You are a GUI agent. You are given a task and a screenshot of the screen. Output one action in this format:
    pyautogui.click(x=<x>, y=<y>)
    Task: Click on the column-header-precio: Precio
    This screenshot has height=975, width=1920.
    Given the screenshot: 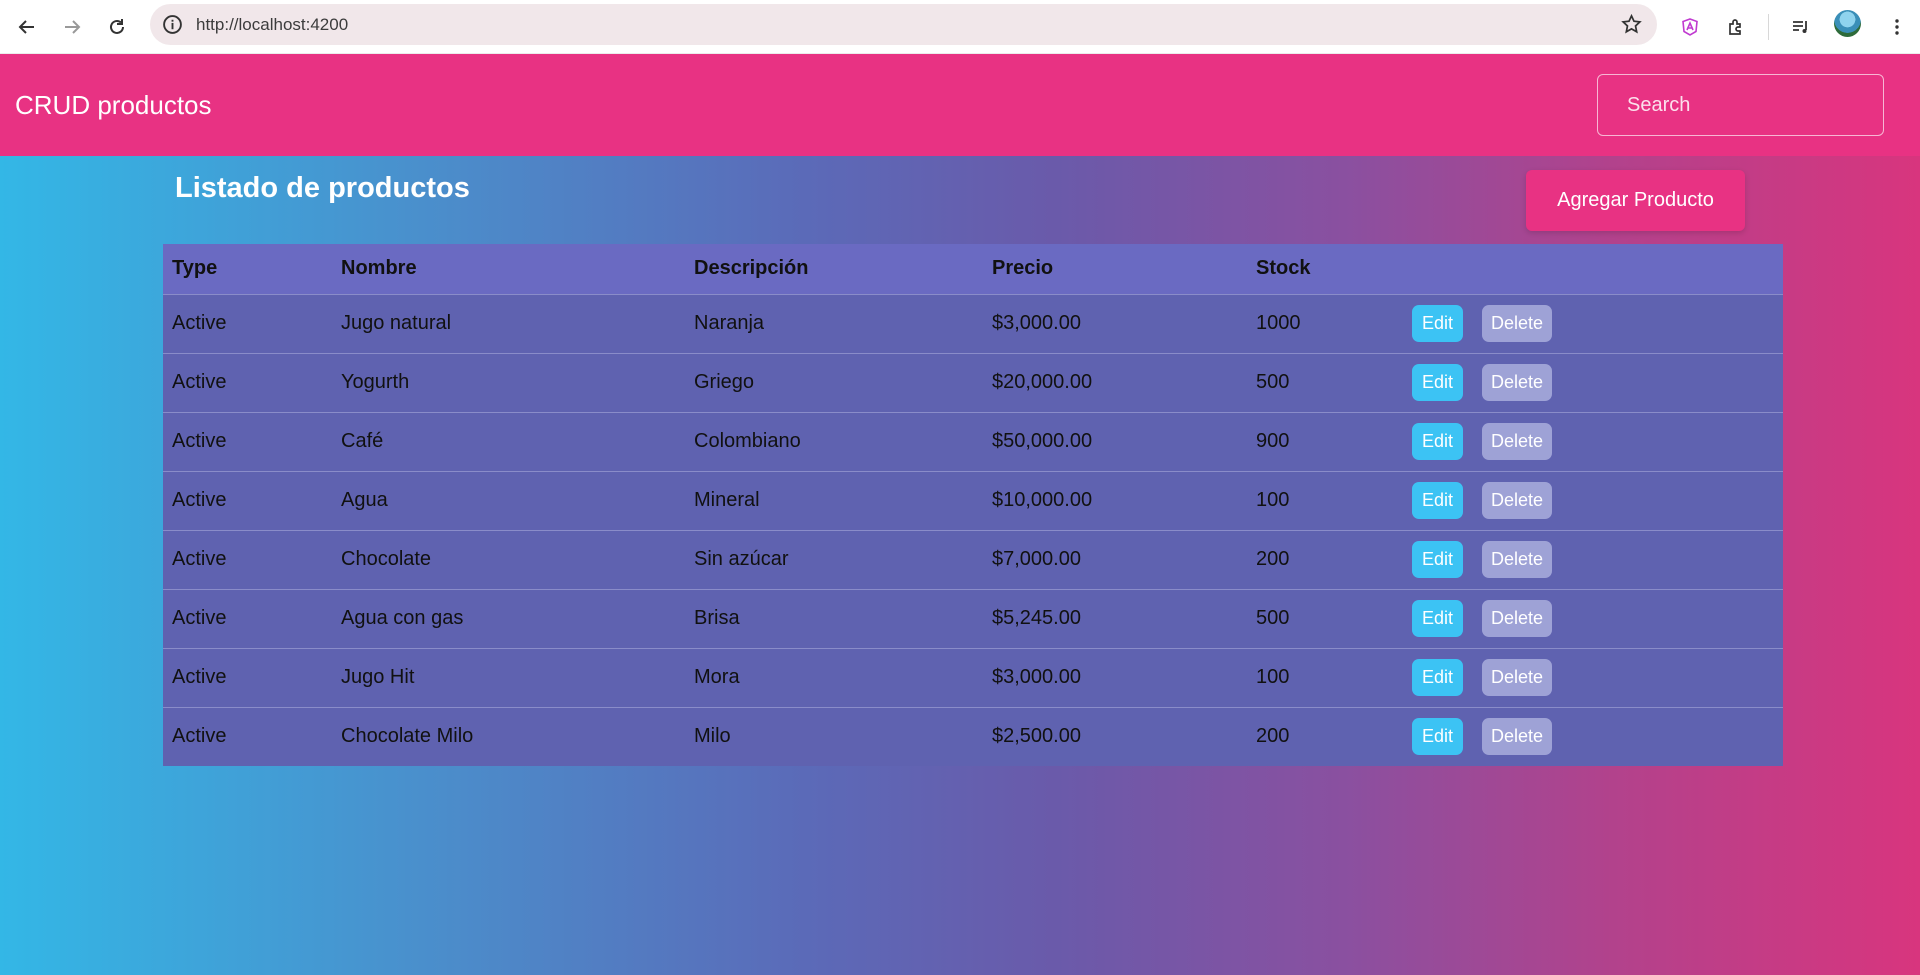 What is the action you would take?
    pyautogui.click(x=1023, y=268)
    